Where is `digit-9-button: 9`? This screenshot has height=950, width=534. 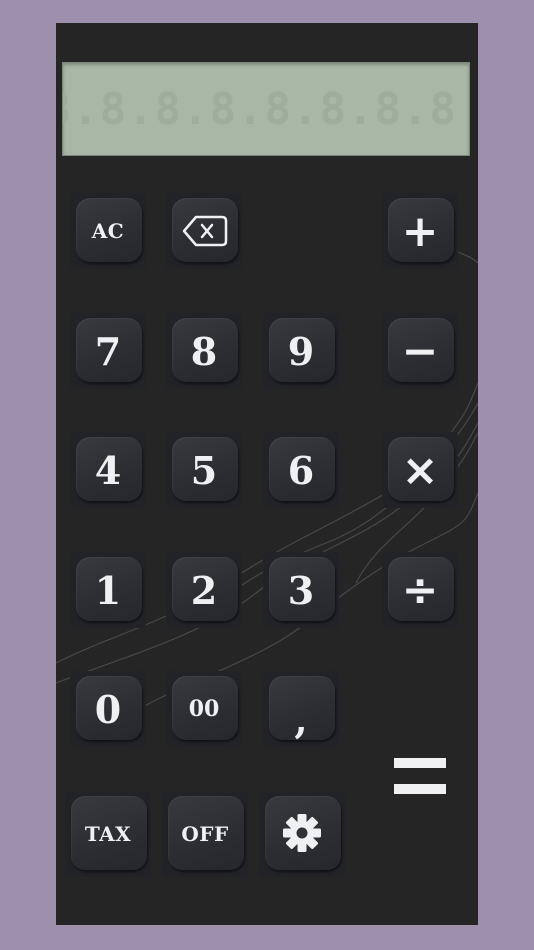 digit-9-button: 9 is located at coordinates (301, 351).